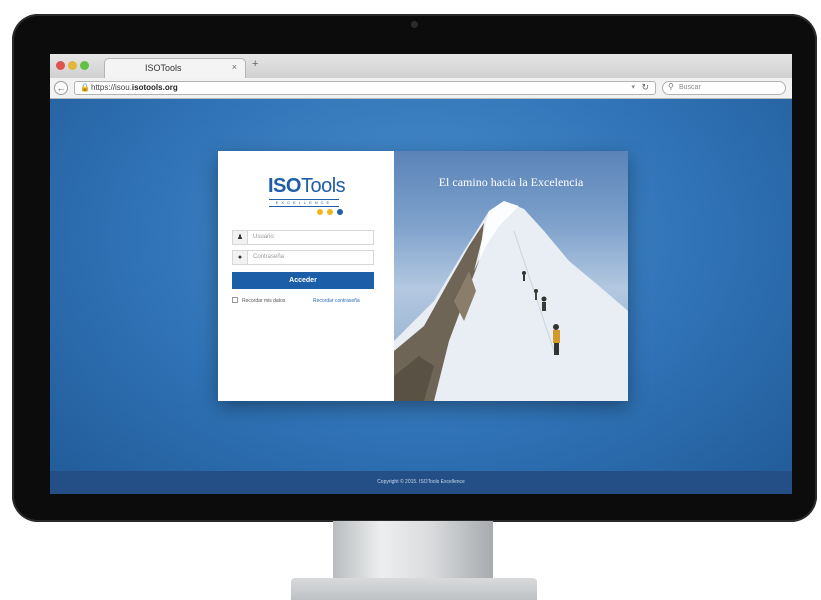 This screenshot has height=600, width=821. I want to click on url-text: https://isou.isotools.org, so click(134, 87).